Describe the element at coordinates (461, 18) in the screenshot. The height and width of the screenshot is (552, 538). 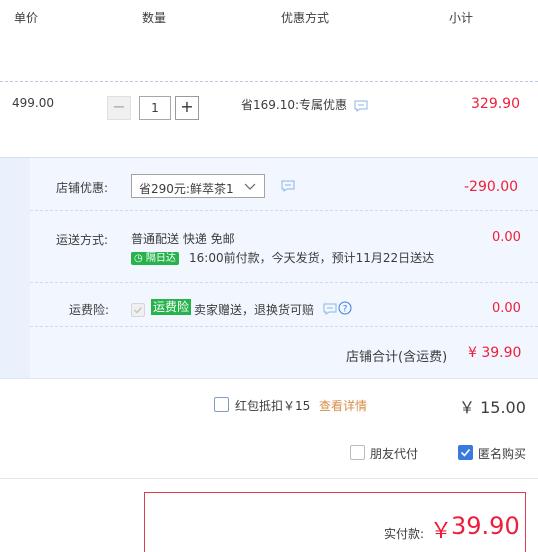
I see `col-subtotal-header: 小计` at that location.